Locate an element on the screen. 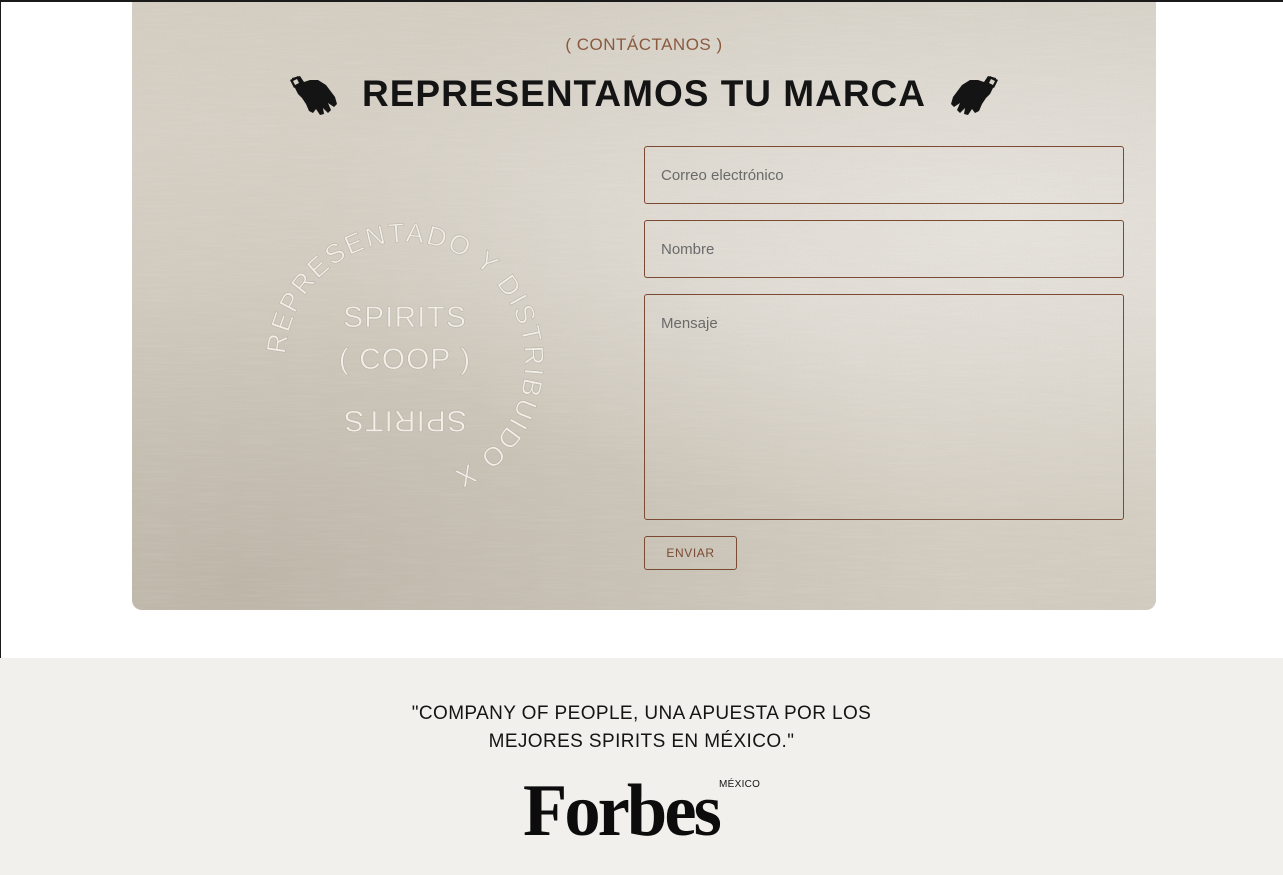  forbes-wordmark: Forbes is located at coordinates (622, 811).